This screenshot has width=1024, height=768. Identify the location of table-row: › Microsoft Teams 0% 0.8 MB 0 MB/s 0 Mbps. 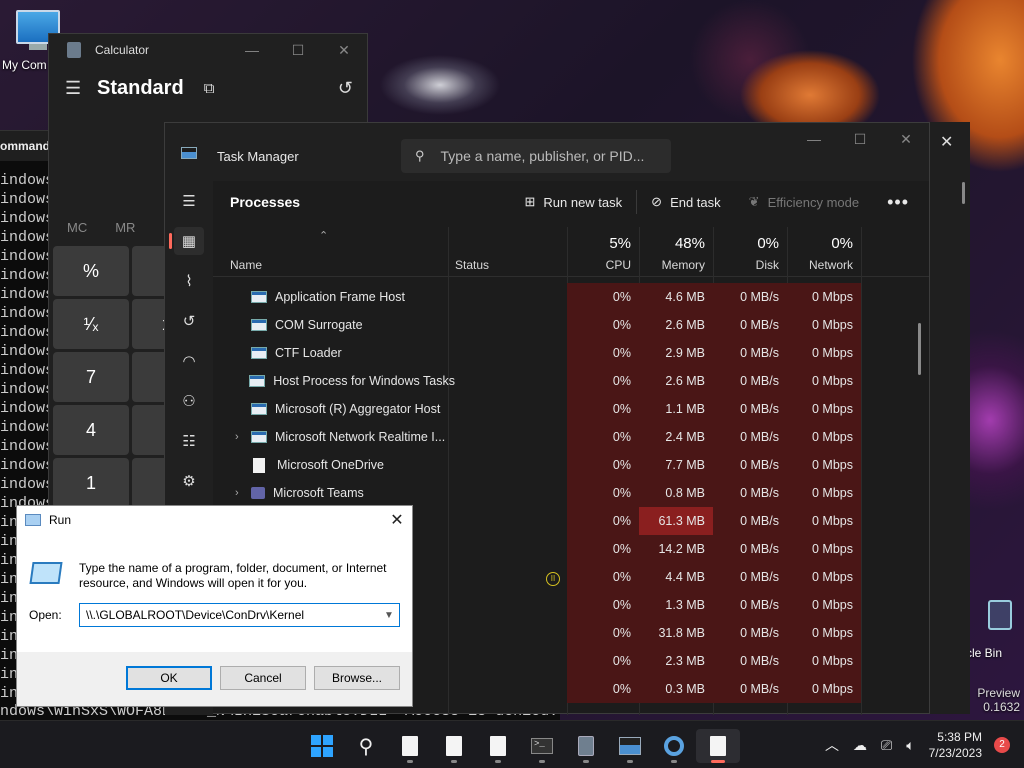
(571, 493).